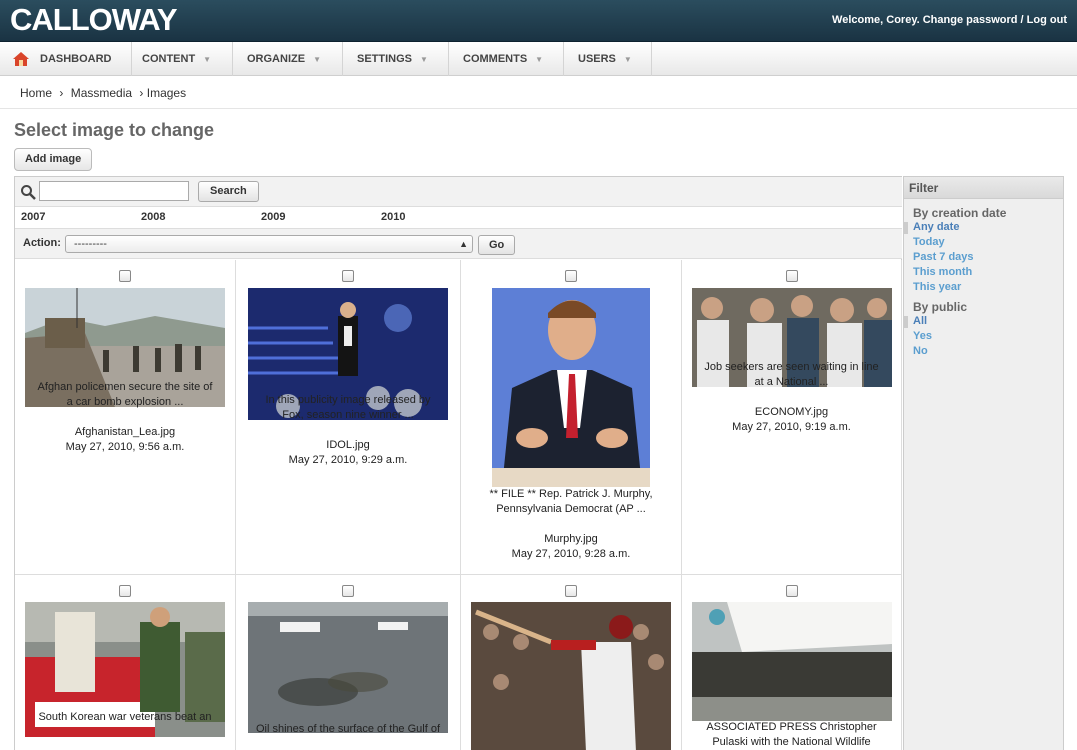  Describe the element at coordinates (76, 59) in the screenshot. I see `nav-dashboard-label: DASHBOARD` at that location.